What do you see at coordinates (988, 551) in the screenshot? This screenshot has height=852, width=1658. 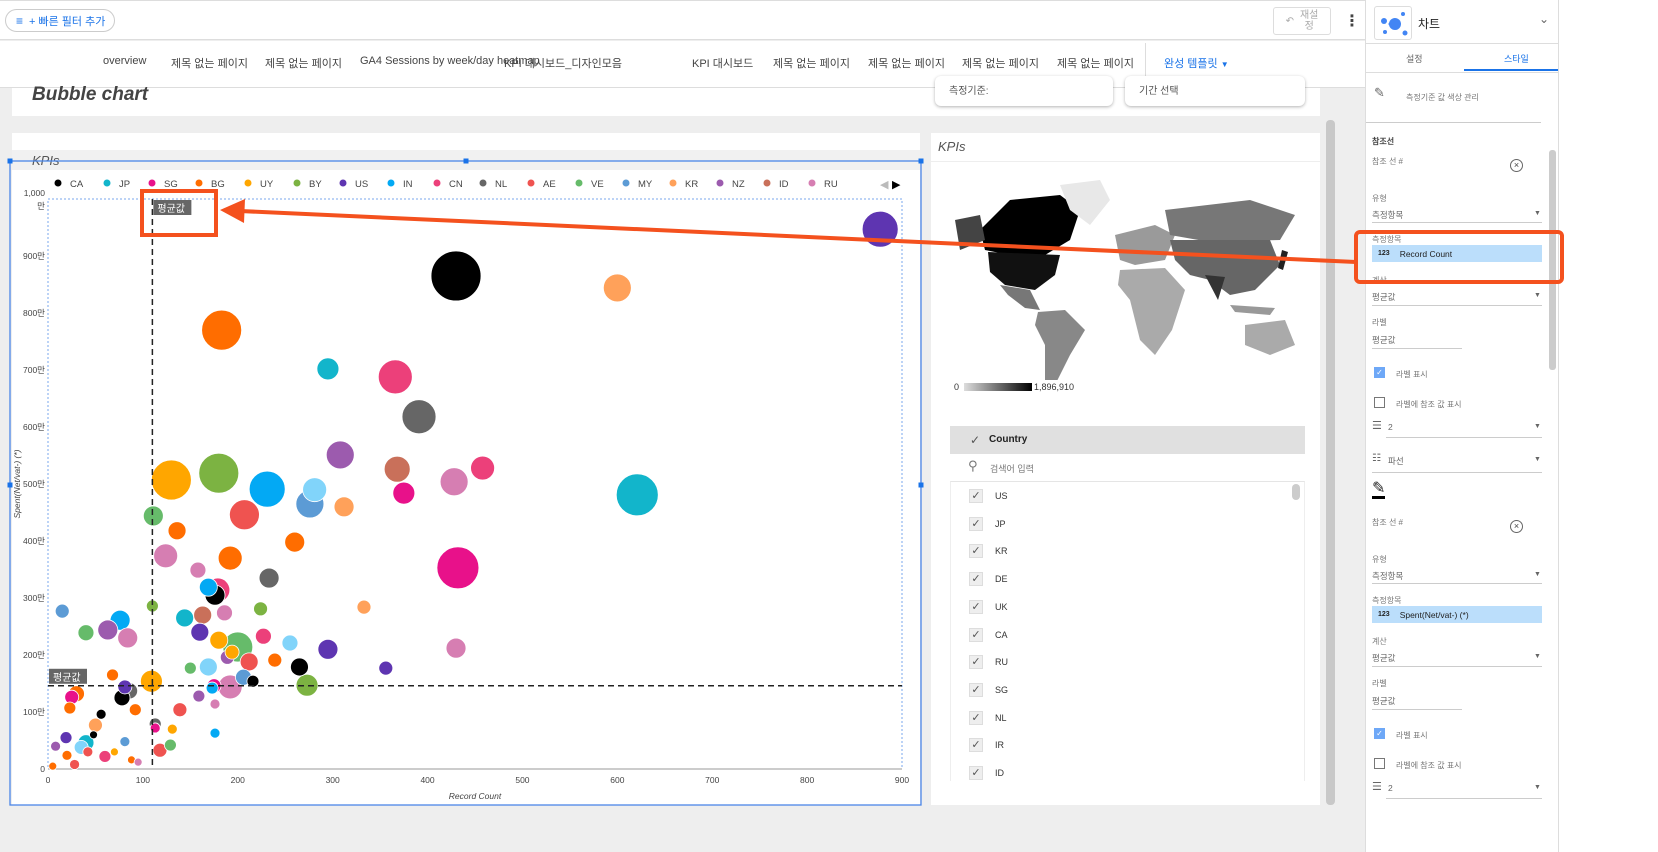 I see `filter-option: ✓ KR` at bounding box center [988, 551].